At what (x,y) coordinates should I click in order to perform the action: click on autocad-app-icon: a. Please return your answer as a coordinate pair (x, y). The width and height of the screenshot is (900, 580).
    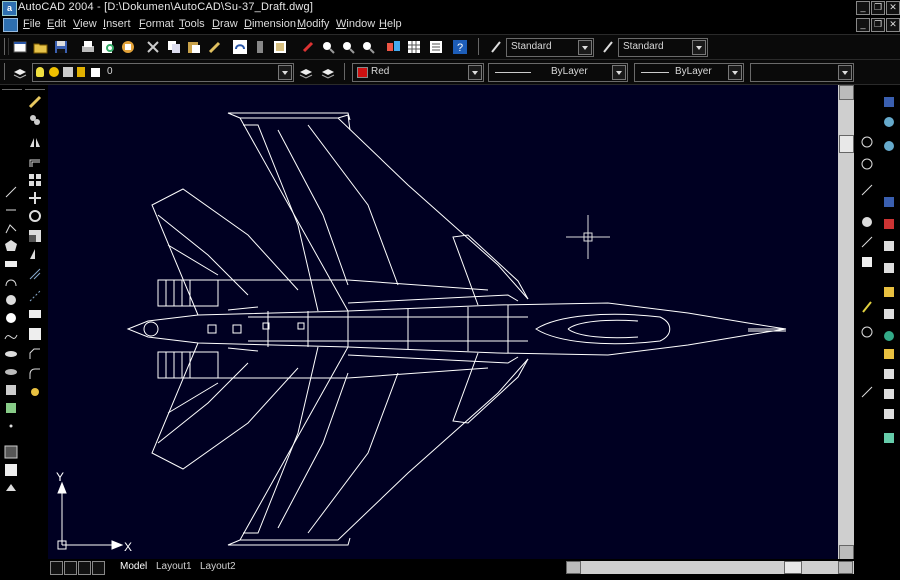
    Looking at the image, I should click on (9, 8).